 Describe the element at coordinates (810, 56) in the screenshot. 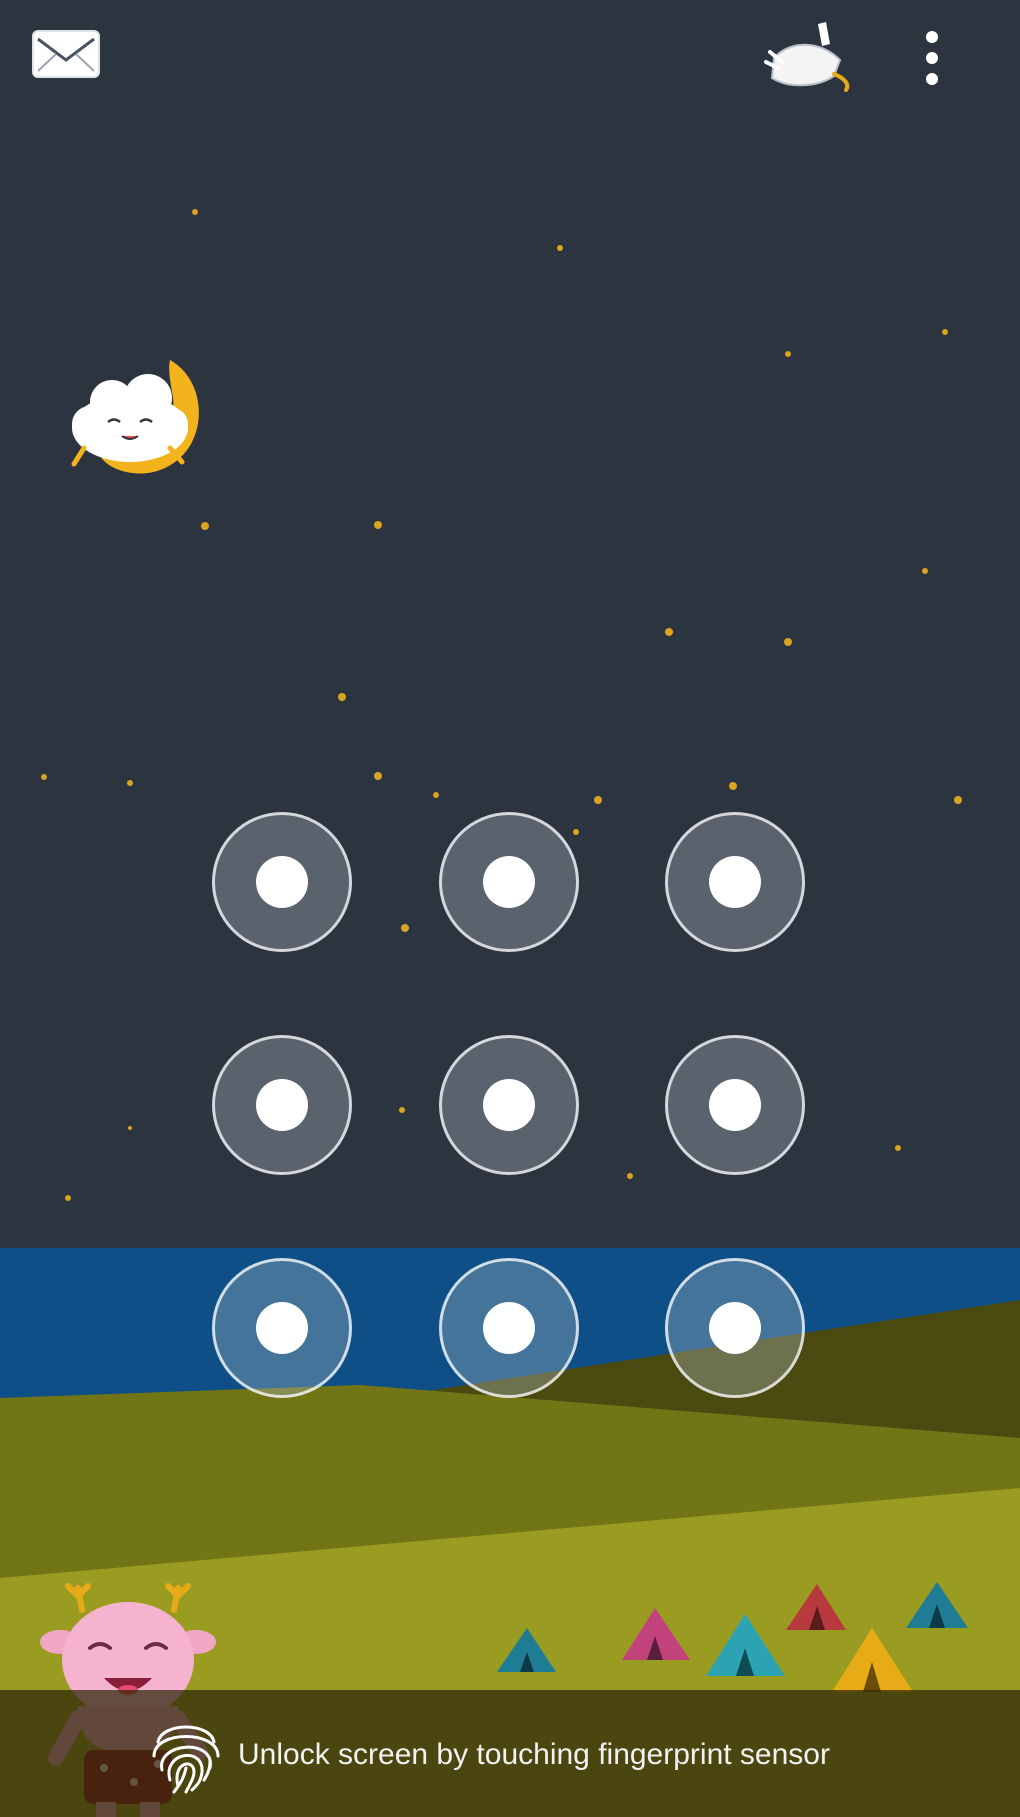

I see `paintbrush-icon` at that location.